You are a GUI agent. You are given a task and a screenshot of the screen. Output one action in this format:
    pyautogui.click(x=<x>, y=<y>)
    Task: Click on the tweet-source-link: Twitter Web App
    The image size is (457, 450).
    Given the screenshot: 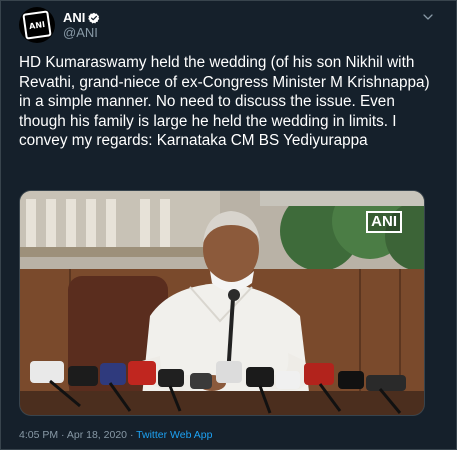 What is the action you would take?
    pyautogui.click(x=174, y=435)
    